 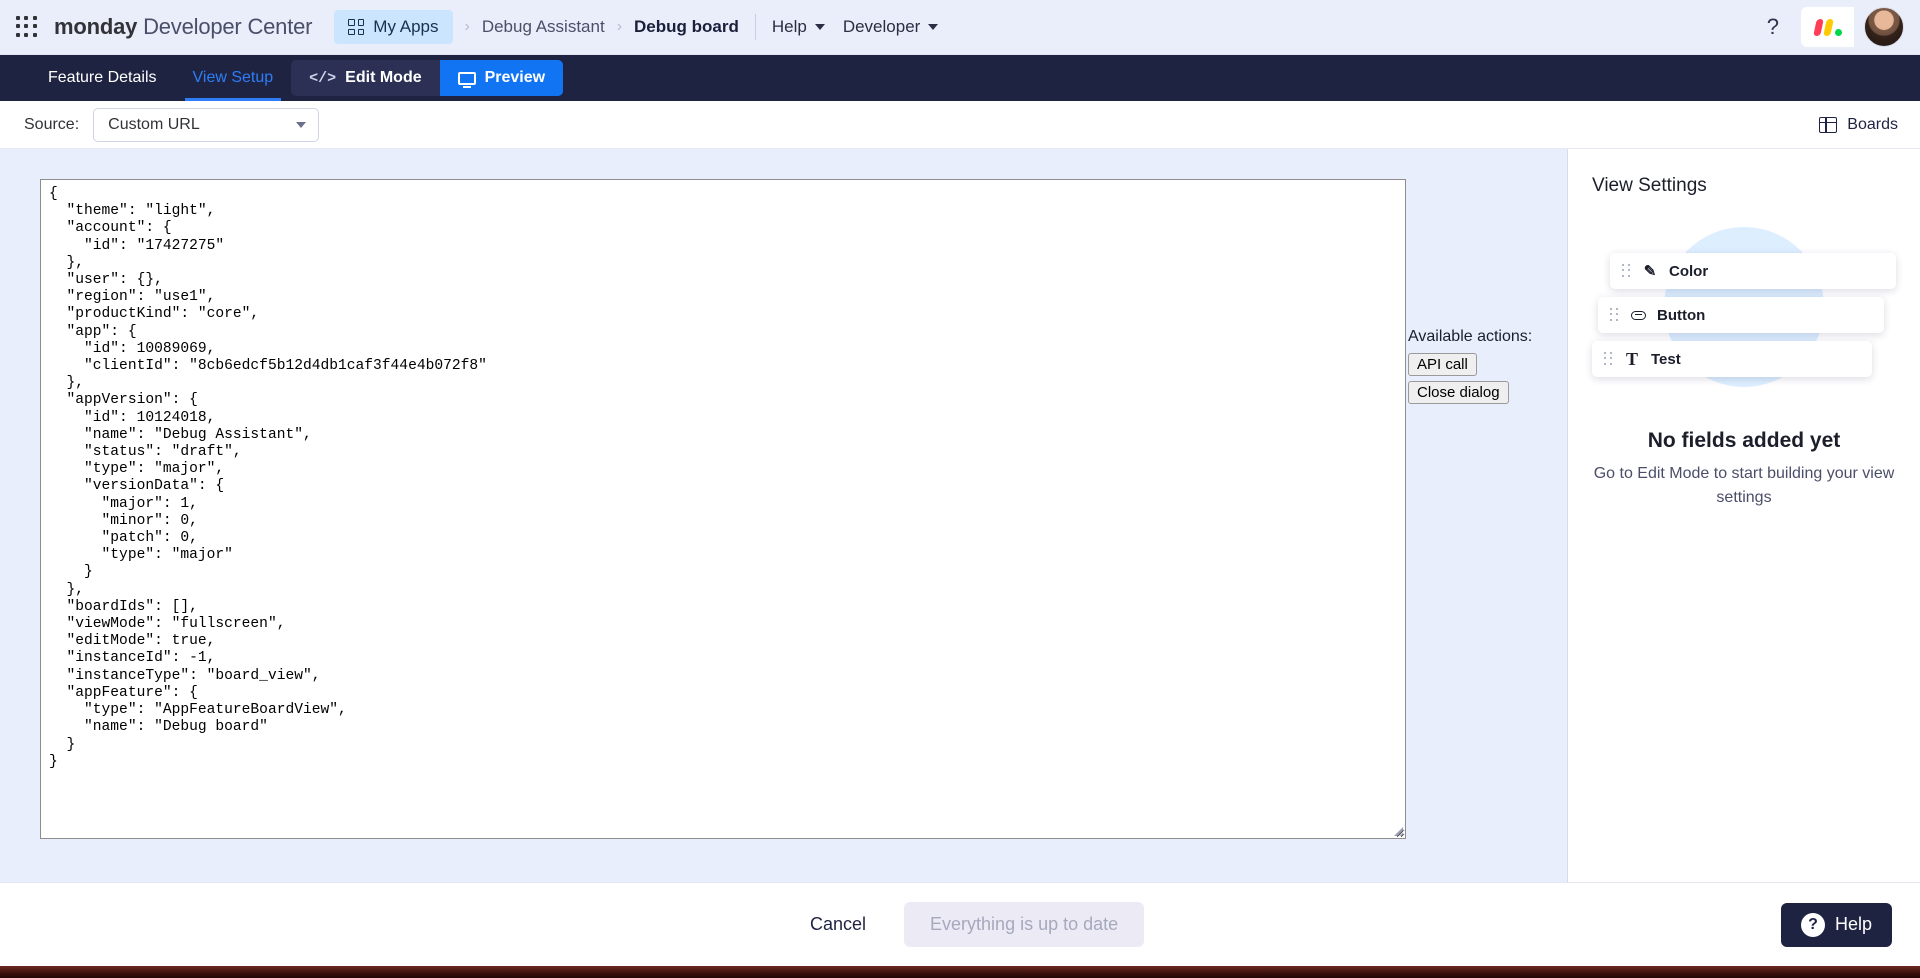 I want to click on table-grid-icon, so click(x=1828, y=124).